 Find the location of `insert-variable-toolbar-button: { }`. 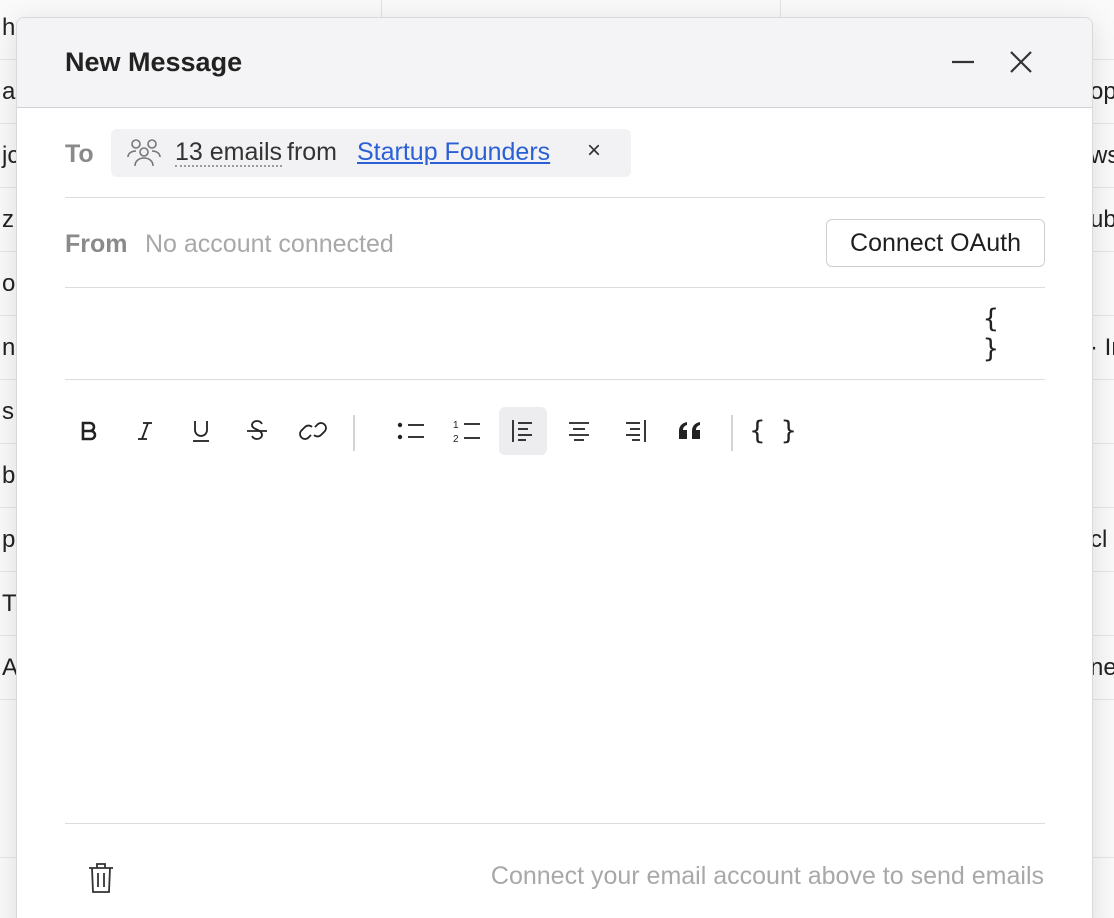

insert-variable-toolbar-button: { } is located at coordinates (773, 431).